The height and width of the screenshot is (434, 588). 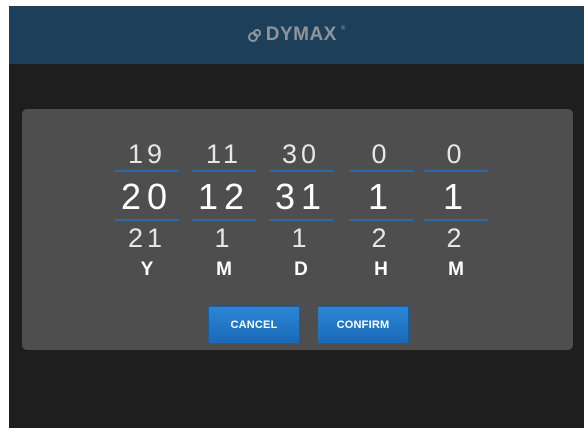 I want to click on cancel-button: CANCEL, so click(x=254, y=325).